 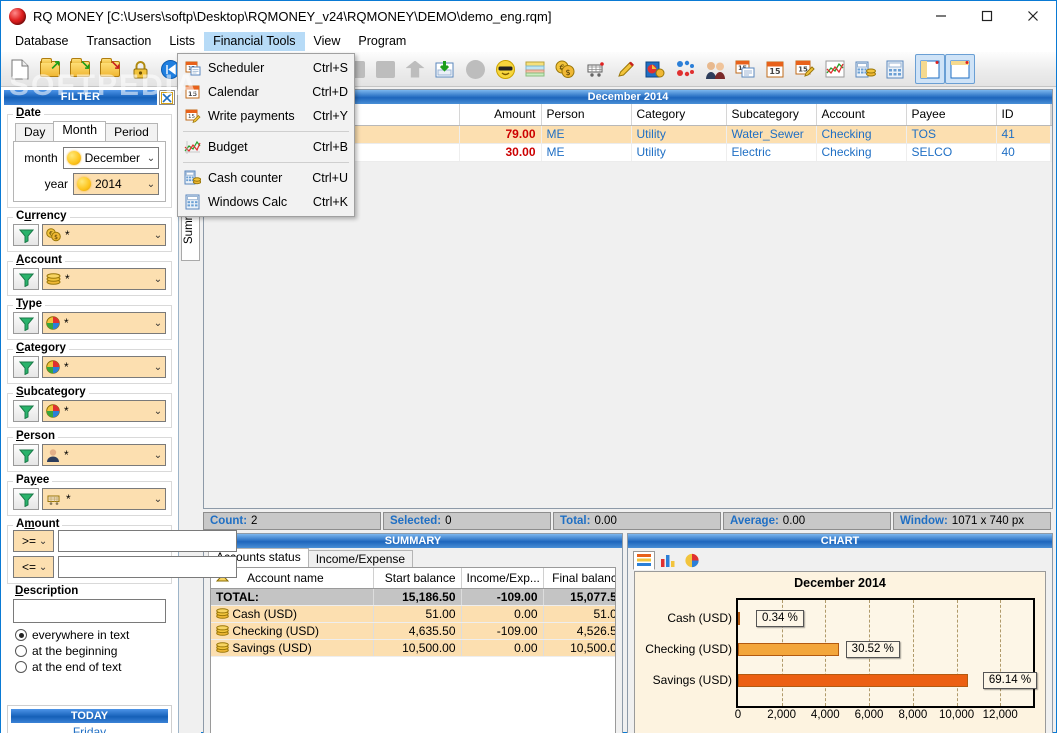 What do you see at coordinates (745, 69) in the screenshot?
I see `calendar-note-icon: 15` at bounding box center [745, 69].